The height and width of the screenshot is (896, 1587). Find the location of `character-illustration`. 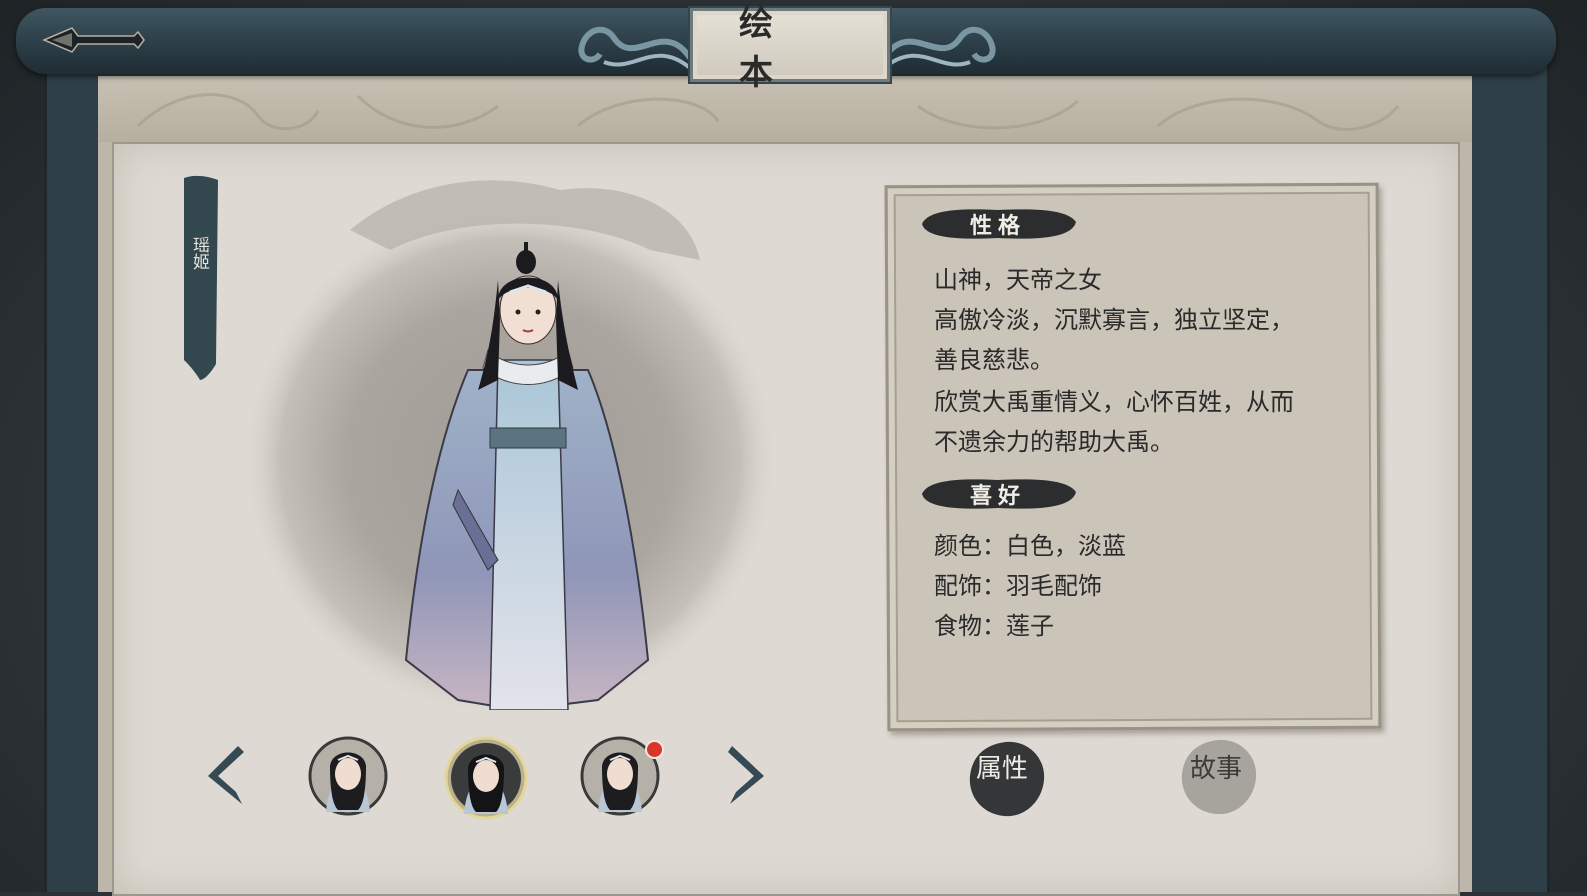

character-illustration is located at coordinates (528, 476).